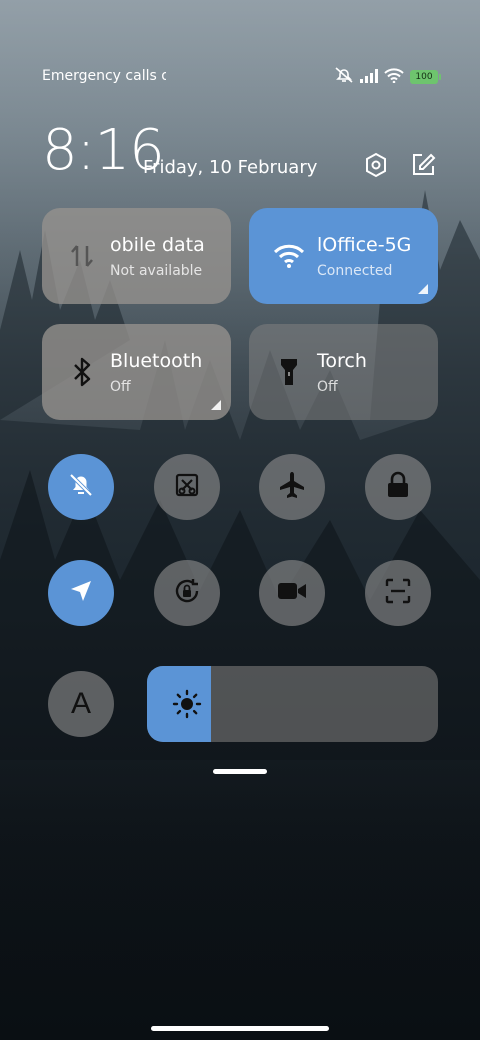  I want to click on airplane-icon, so click(292, 487).